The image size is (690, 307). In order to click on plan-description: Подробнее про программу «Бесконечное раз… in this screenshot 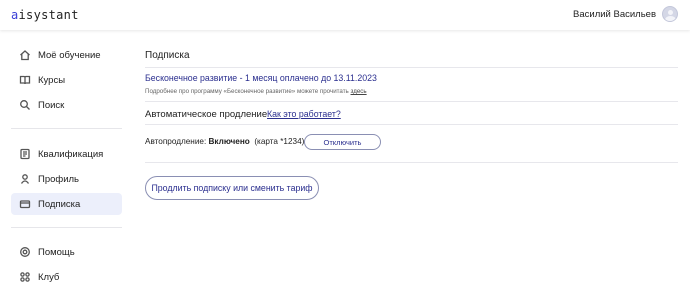, I will do `click(256, 91)`.